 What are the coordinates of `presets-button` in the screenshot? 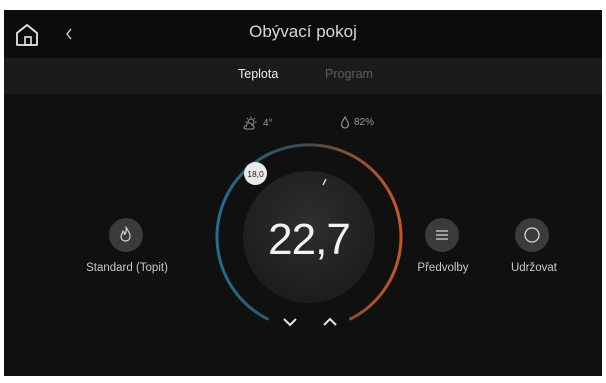 It's located at (442, 235).